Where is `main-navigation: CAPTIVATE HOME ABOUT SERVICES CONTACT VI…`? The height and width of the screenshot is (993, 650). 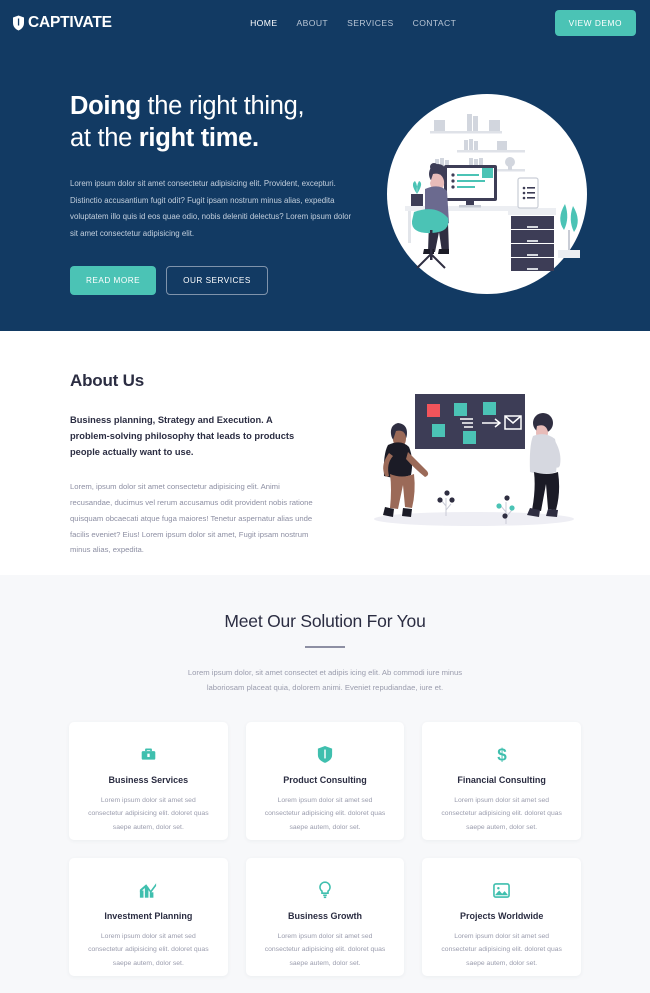 main-navigation: CAPTIVATE HOME ABOUT SERVICES CONTACT VI… is located at coordinates (325, 23).